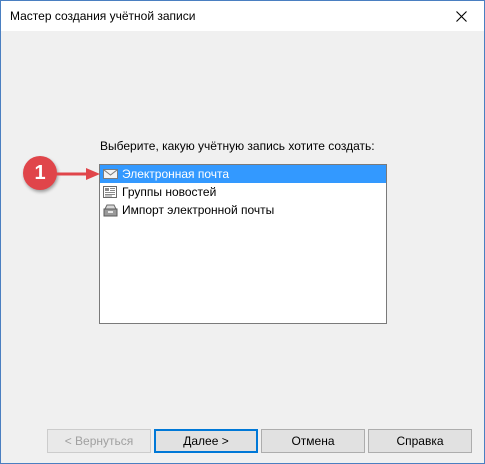 This screenshot has height=464, width=485. Describe the element at coordinates (99, 441) in the screenshot. I see `back-button: < Вернуться` at that location.